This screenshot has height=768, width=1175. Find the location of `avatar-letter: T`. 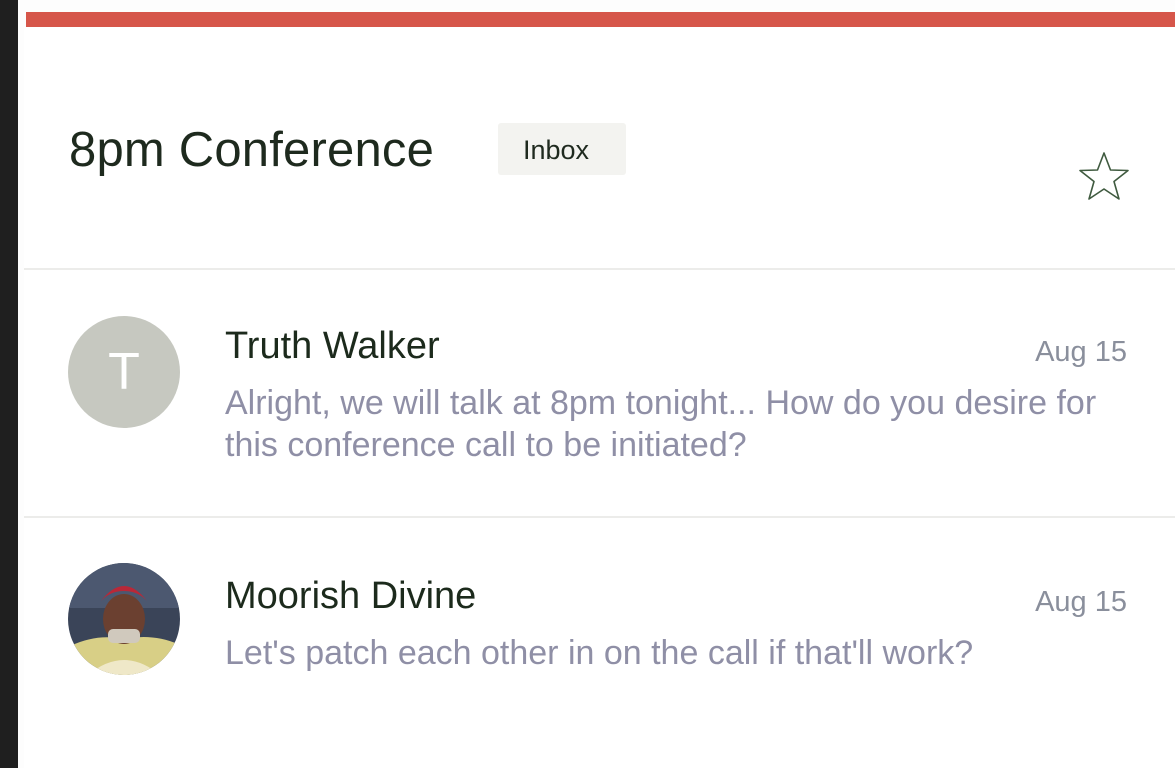

avatar-letter: T is located at coordinates (124, 372).